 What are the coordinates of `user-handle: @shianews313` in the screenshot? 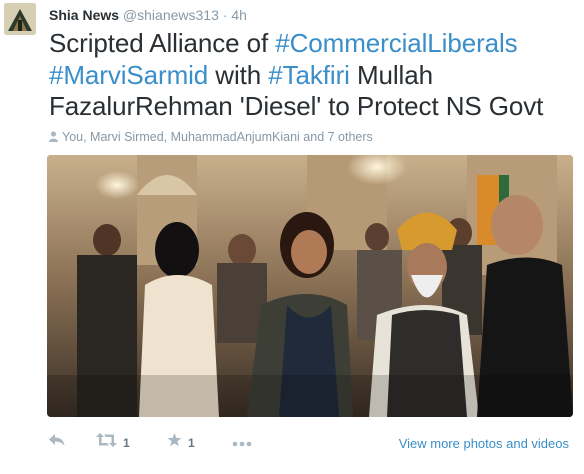 It's located at (171, 15).